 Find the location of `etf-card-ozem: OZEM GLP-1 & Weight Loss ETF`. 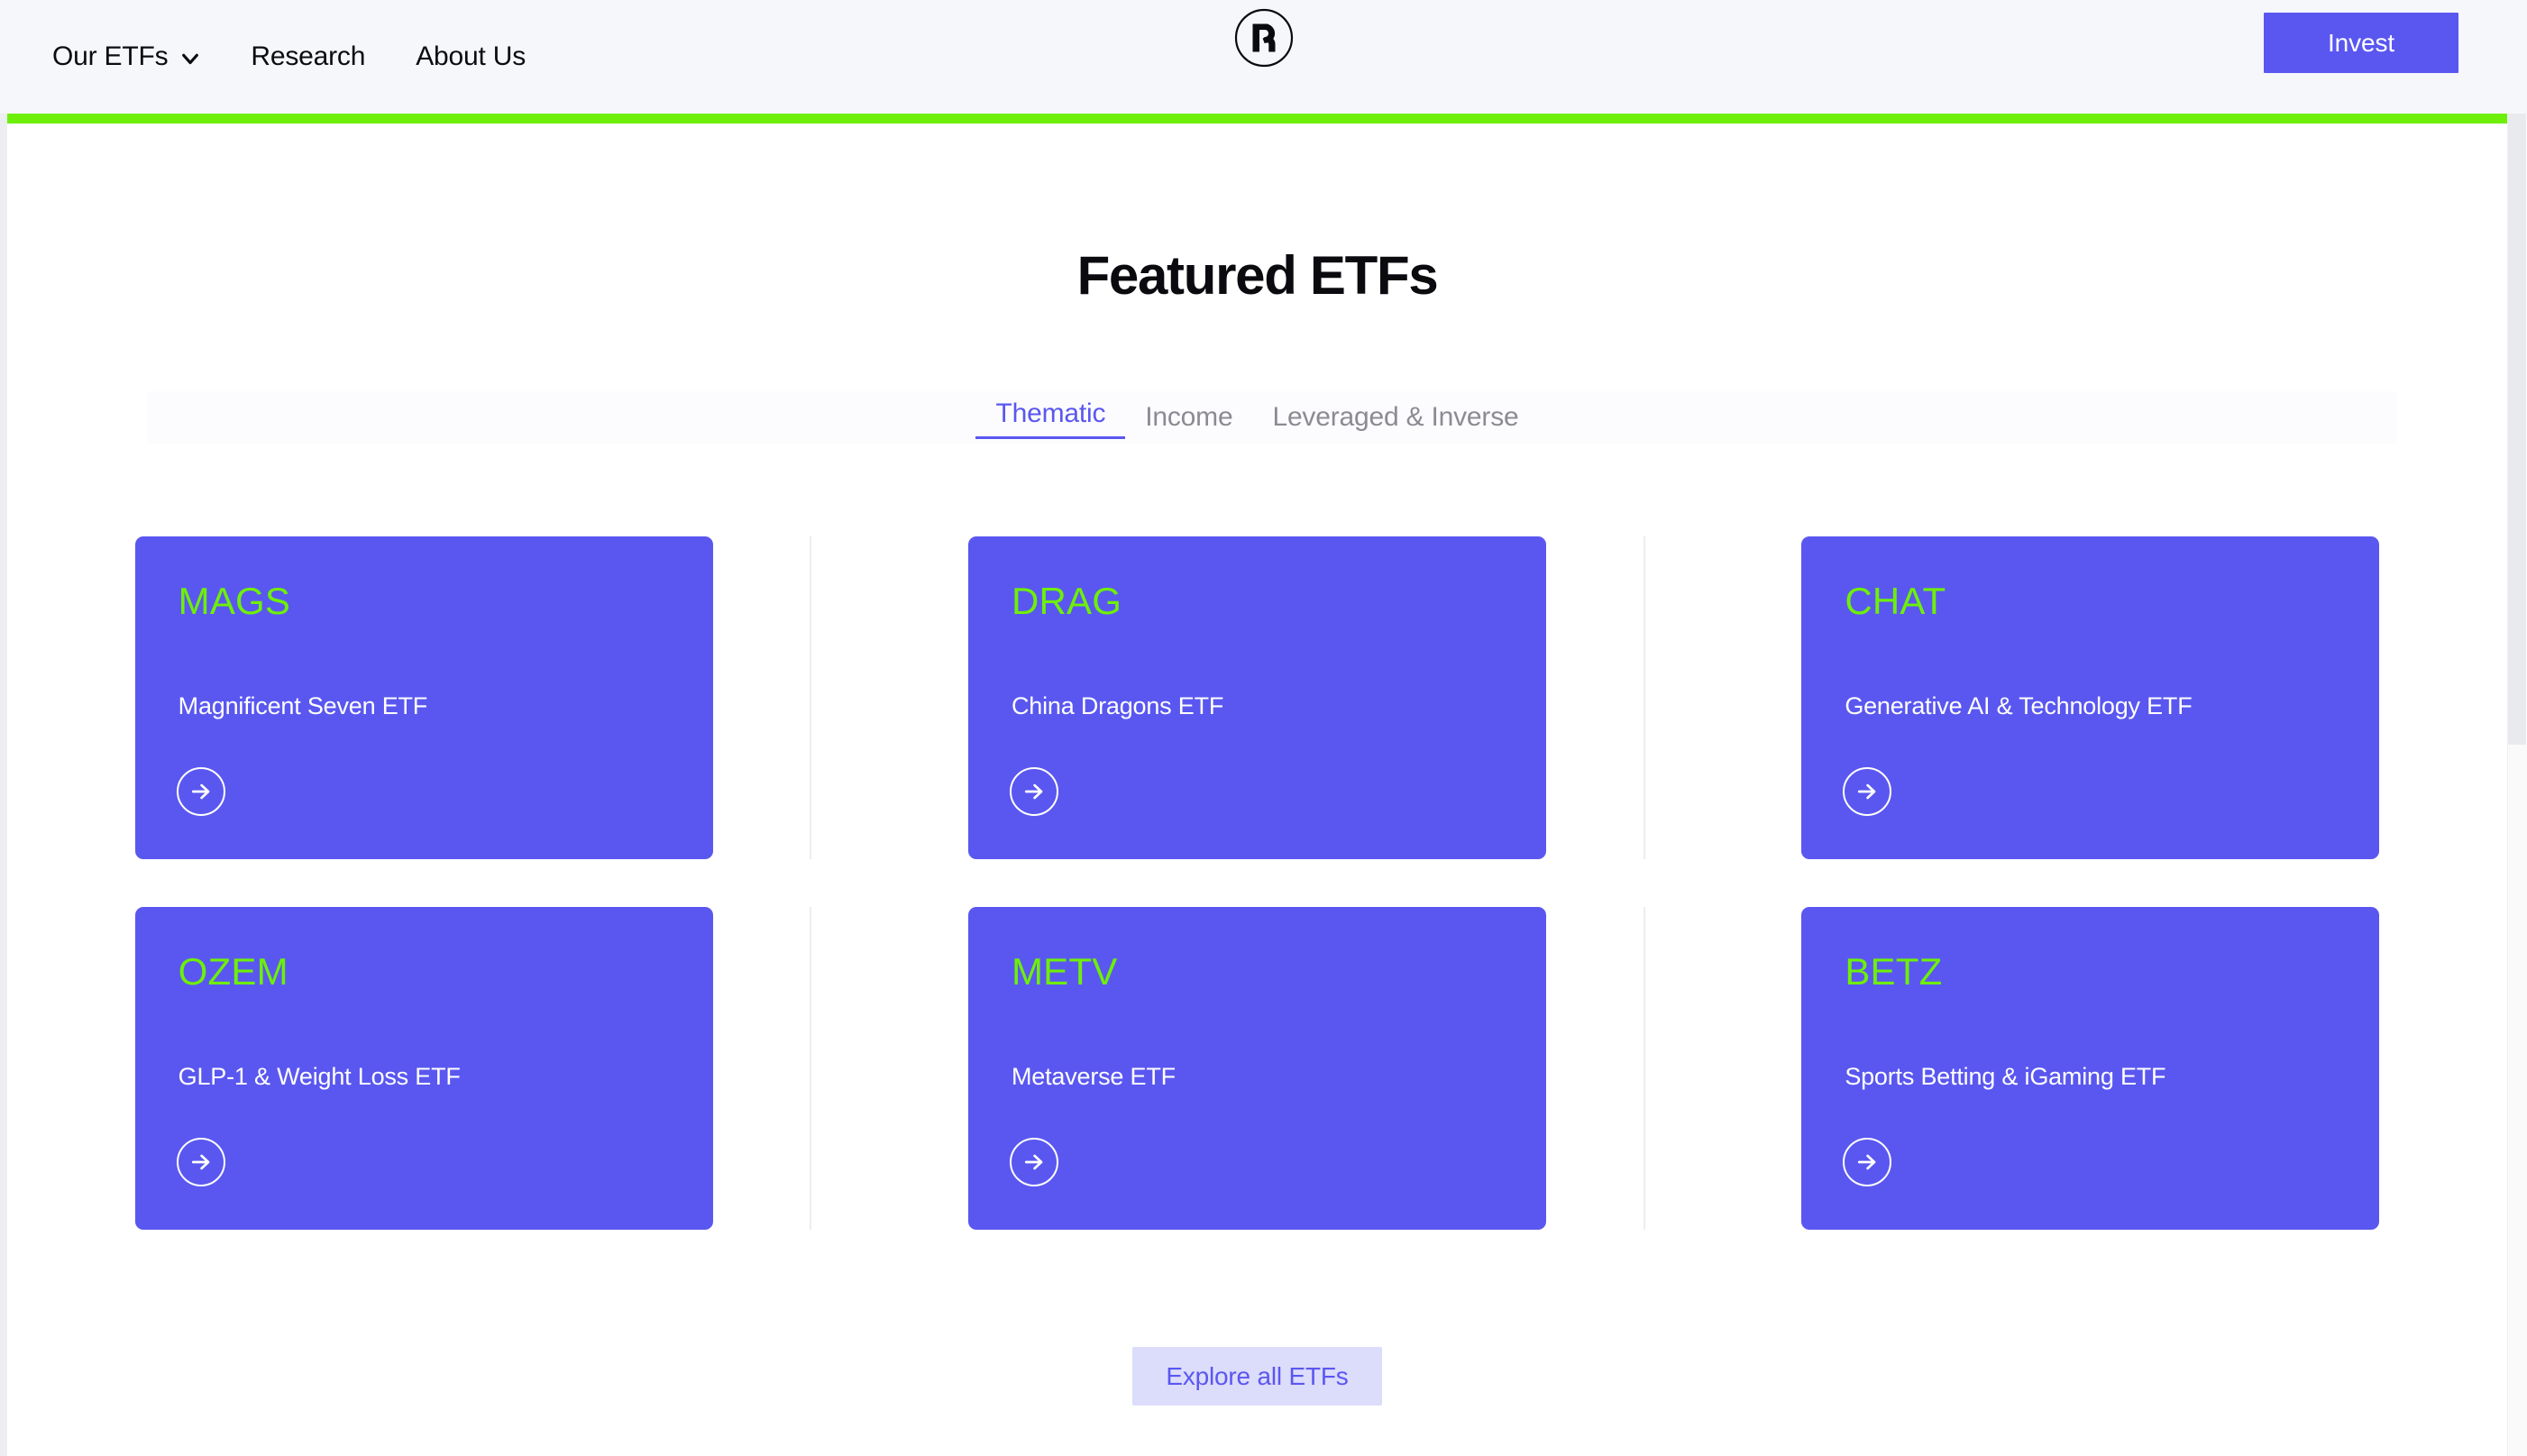

etf-card-ozem: OZEM GLP-1 & Weight Loss ETF is located at coordinates (423, 1068).